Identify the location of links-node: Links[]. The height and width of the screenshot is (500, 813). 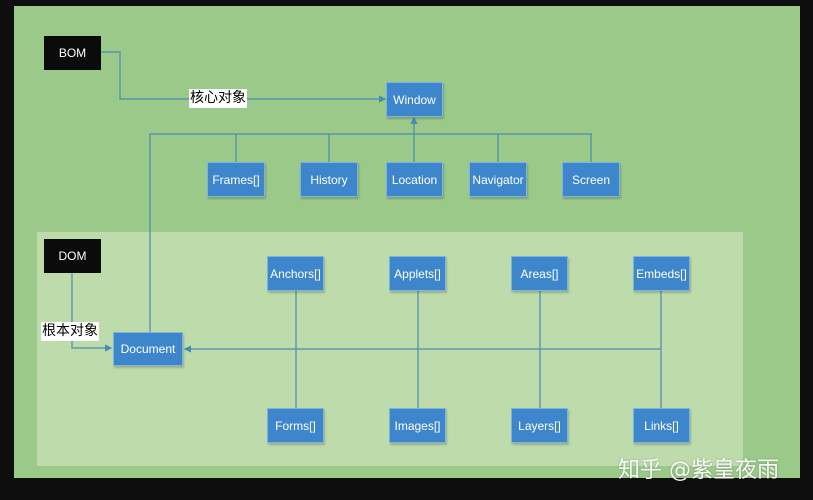
(661, 425).